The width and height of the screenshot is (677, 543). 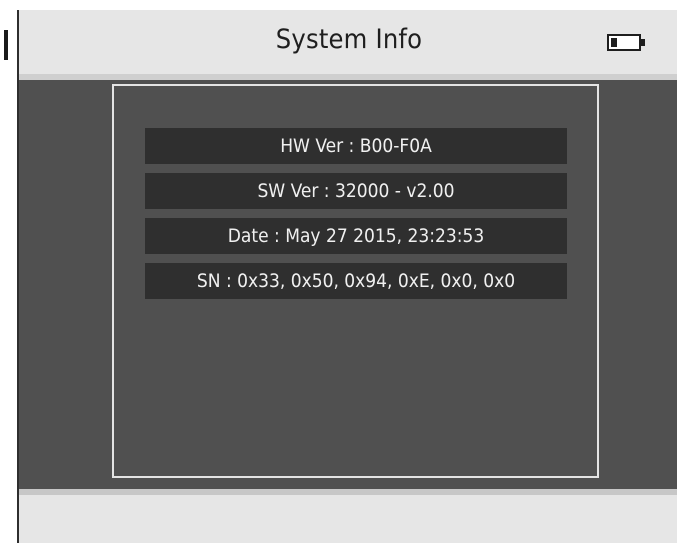 What do you see at coordinates (626, 42) in the screenshot?
I see `battery-icon` at bounding box center [626, 42].